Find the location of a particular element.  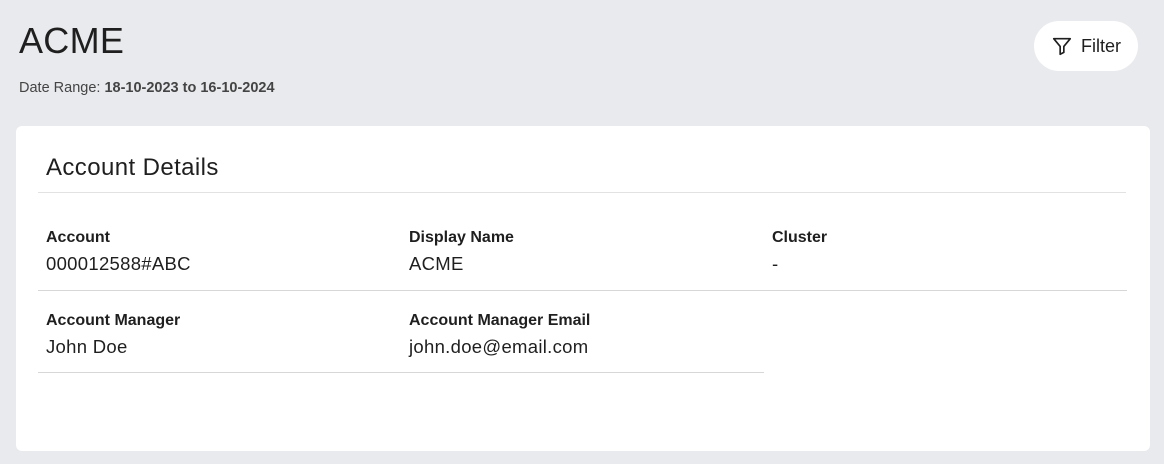

field-label: Account Manager Email is located at coordinates (500, 320).